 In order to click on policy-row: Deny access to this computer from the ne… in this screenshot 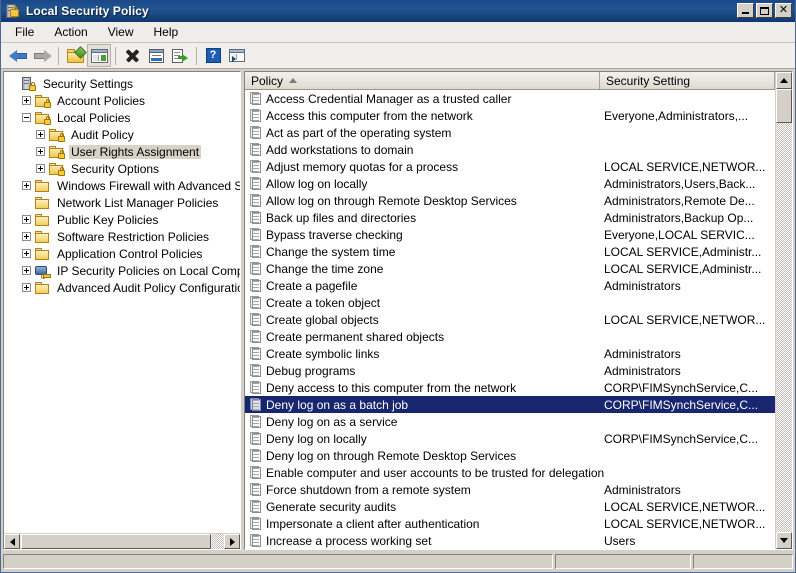, I will do `click(510, 387)`.